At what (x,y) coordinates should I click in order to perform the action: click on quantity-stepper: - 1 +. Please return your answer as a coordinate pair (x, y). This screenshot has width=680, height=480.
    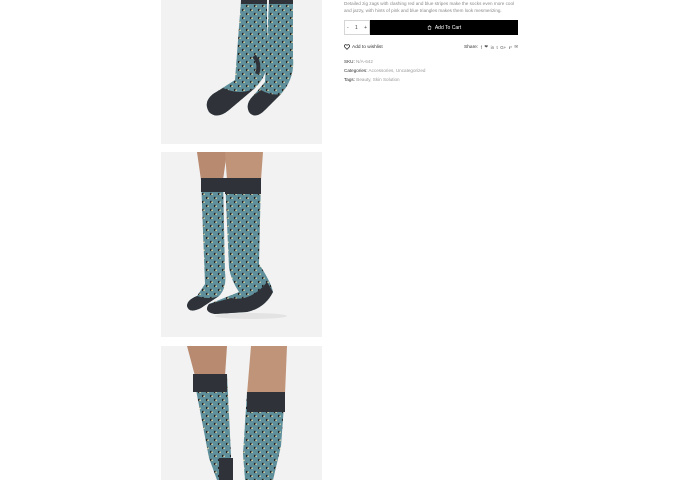
    Looking at the image, I should click on (357, 27).